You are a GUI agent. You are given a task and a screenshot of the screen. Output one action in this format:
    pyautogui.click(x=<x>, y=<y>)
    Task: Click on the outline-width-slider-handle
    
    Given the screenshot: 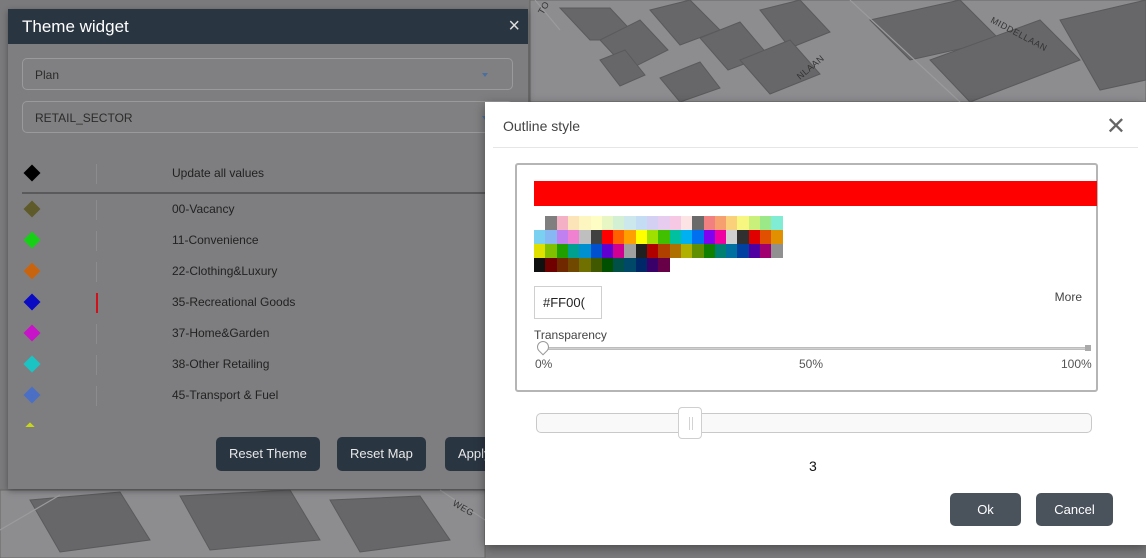 What is the action you would take?
    pyautogui.click(x=690, y=423)
    